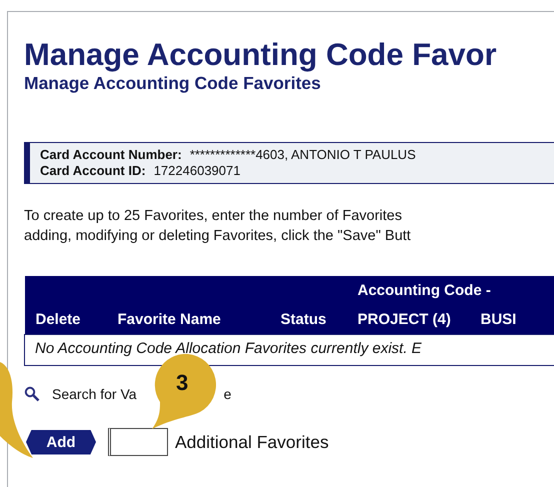  I want to click on field-label: Additional Favorites, so click(252, 442).